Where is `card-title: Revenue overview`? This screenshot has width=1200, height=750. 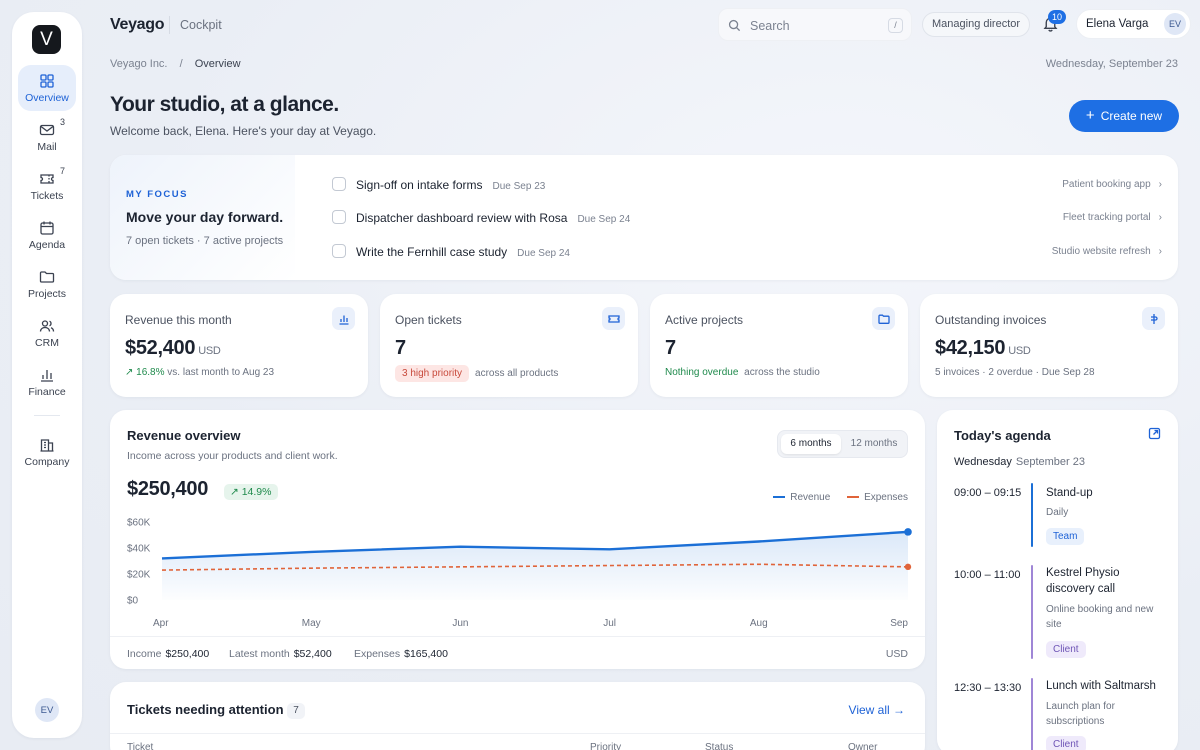 card-title: Revenue overview is located at coordinates (184, 435).